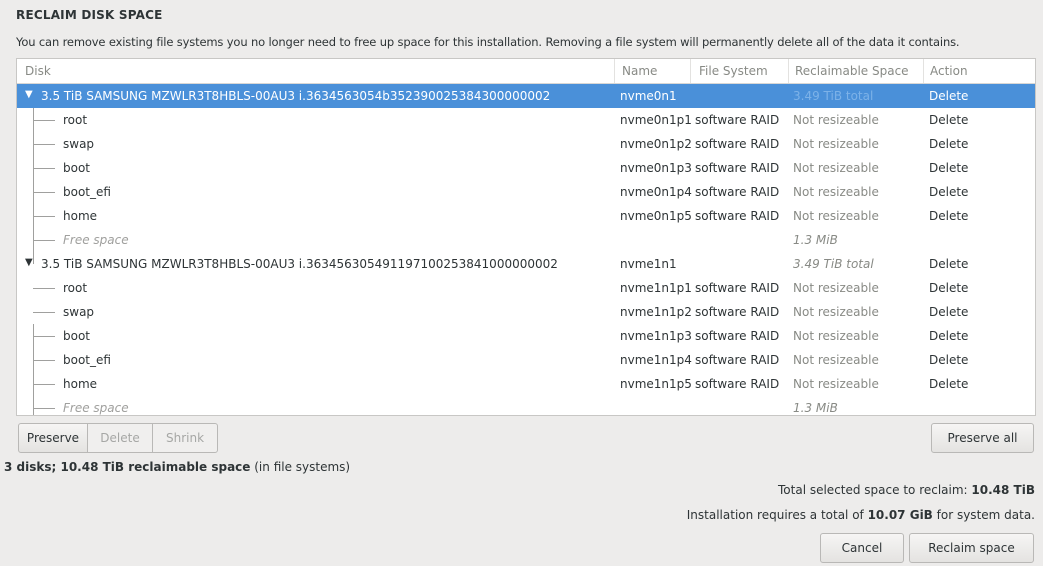 The image size is (1043, 566). What do you see at coordinates (656, 144) in the screenshot?
I see `partition-name: nvme0n1p2` at bounding box center [656, 144].